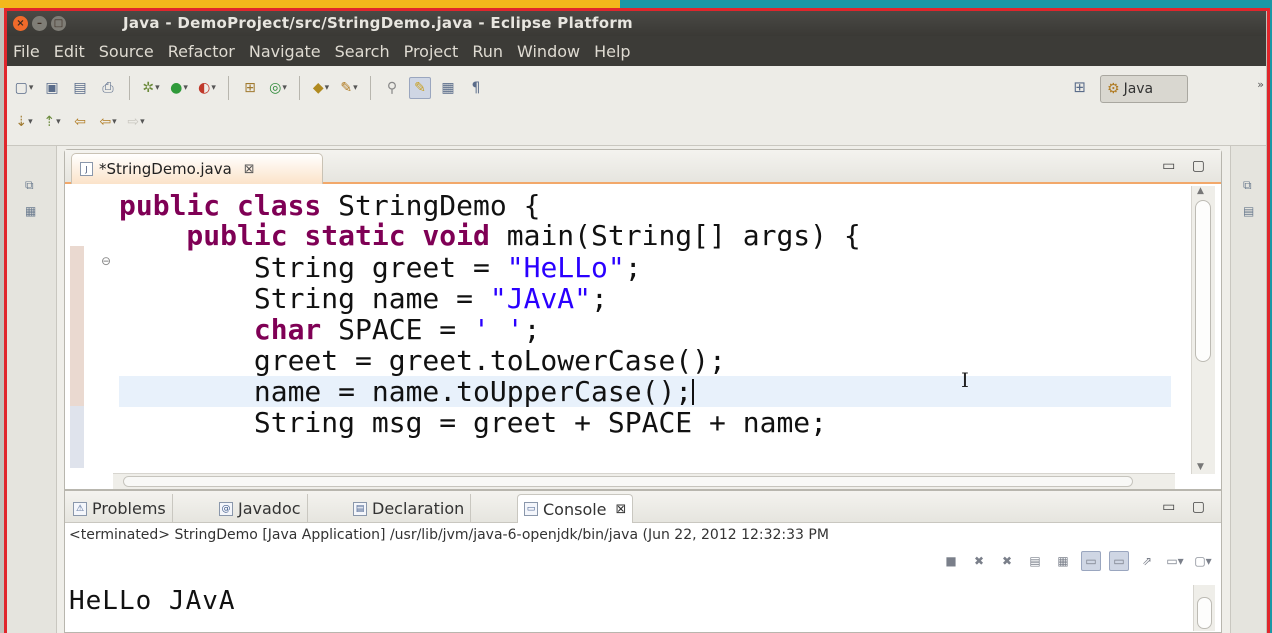 The height and width of the screenshot is (633, 1272). Describe the element at coordinates (1079, 87) in the screenshot. I see `open-perspective-icon: ⊞` at that location.